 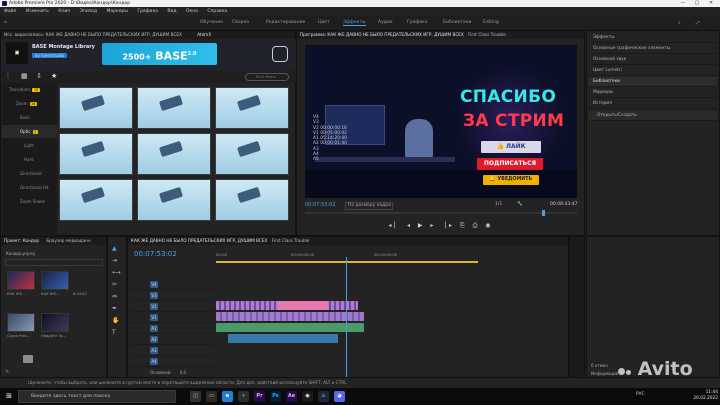 I want to click on track-header-a2: A2, so click(x=172, y=339).